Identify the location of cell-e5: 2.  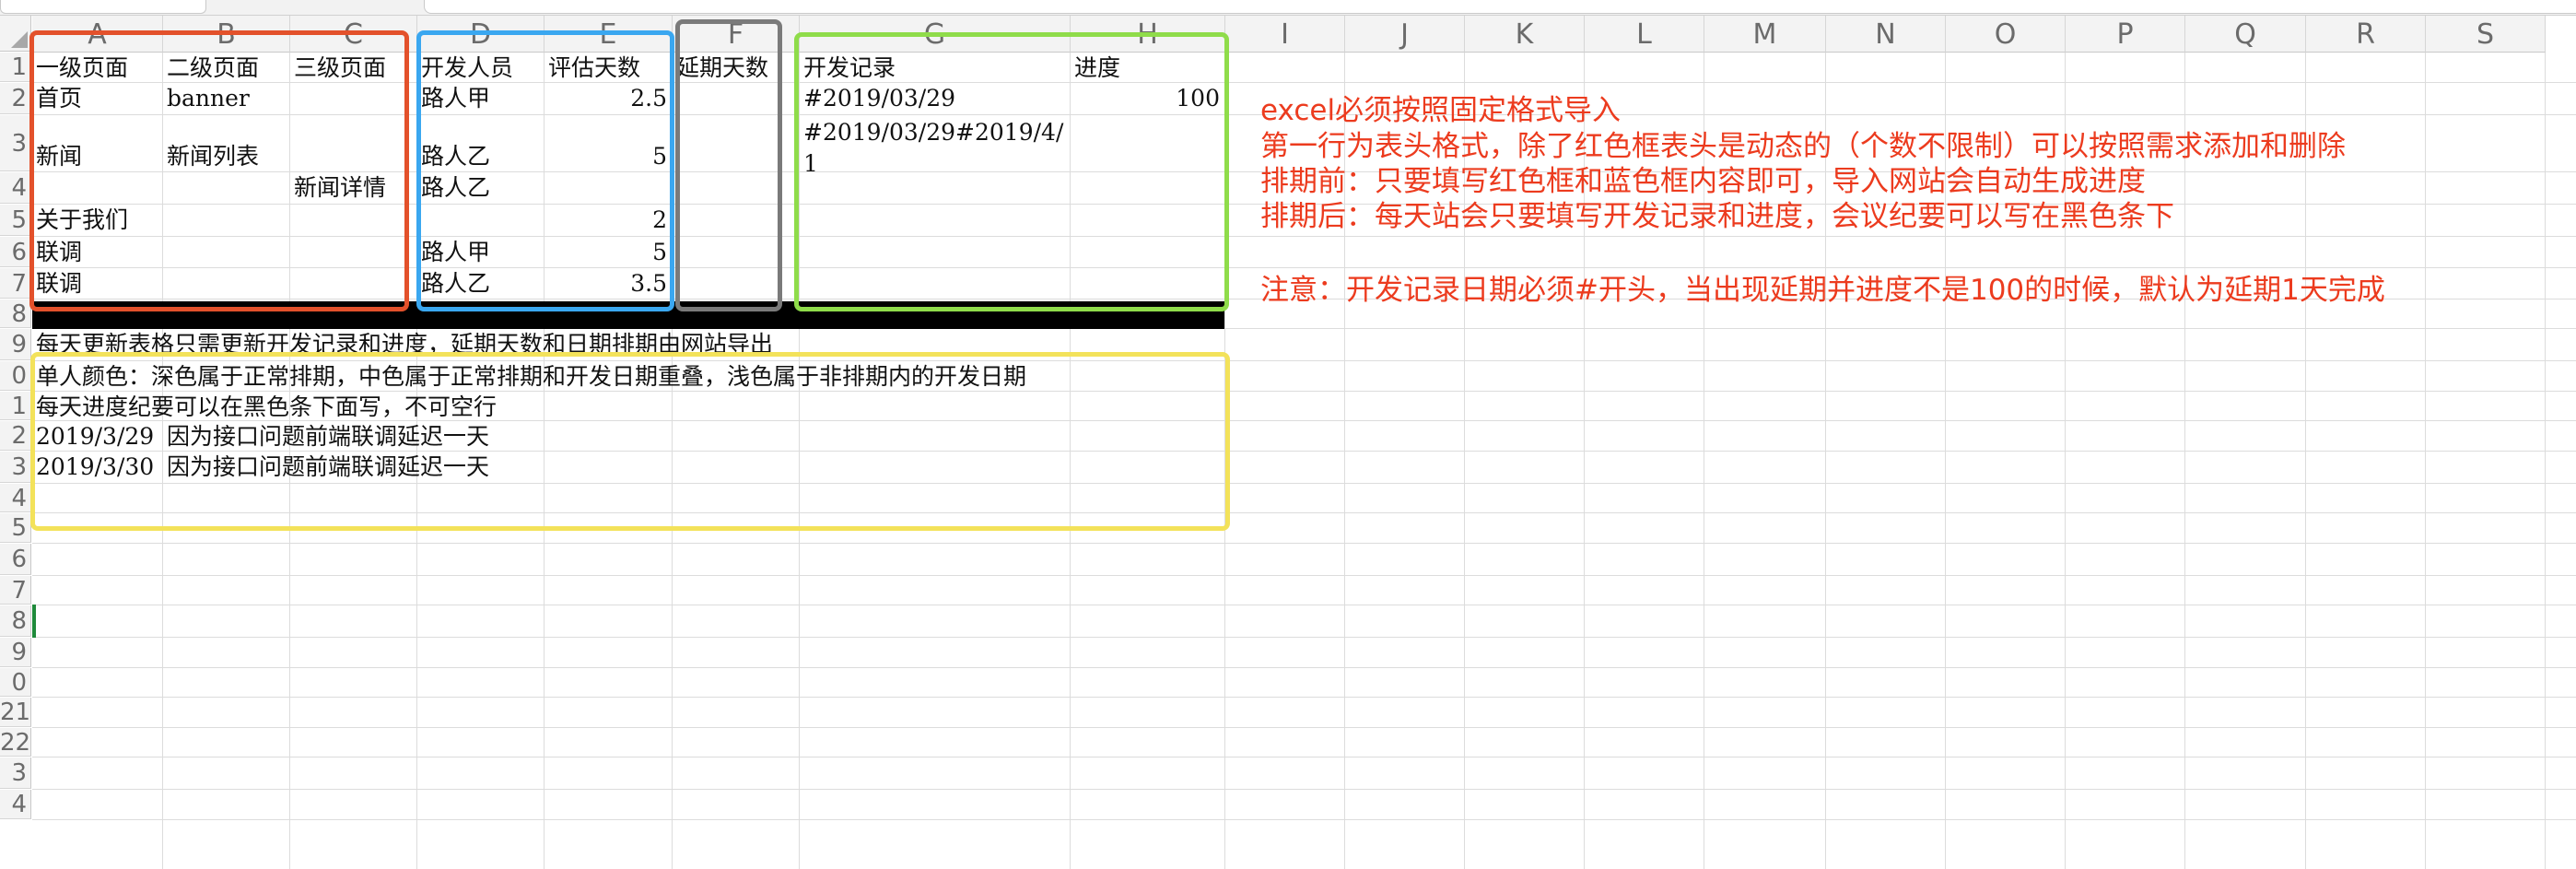
(607, 220).